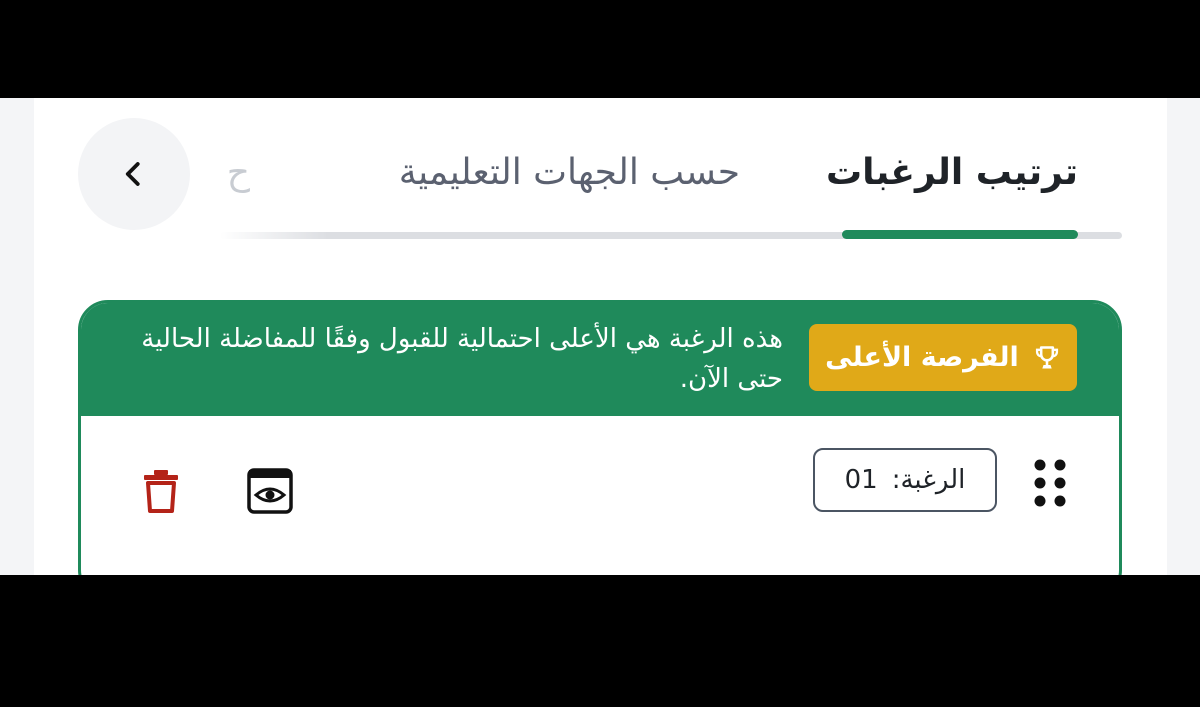 The width and height of the screenshot is (1200, 707). I want to click on trash-icon, so click(161, 491).